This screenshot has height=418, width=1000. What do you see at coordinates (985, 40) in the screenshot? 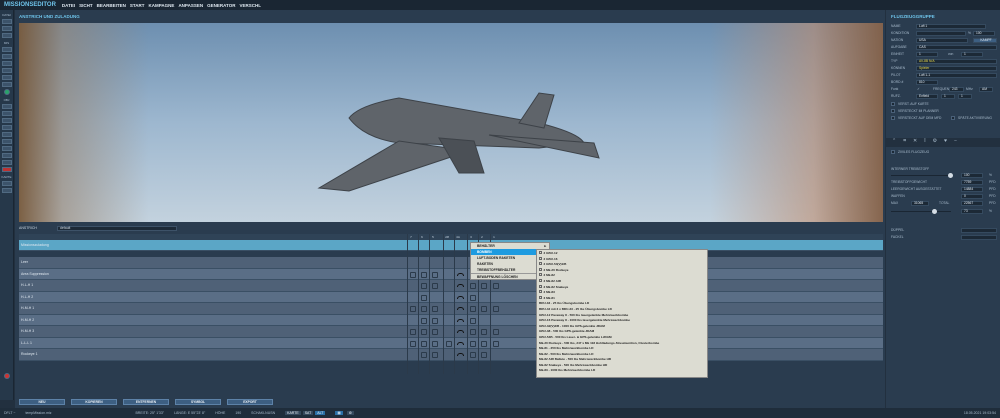
I see `combat-button: KAMPF` at bounding box center [985, 40].